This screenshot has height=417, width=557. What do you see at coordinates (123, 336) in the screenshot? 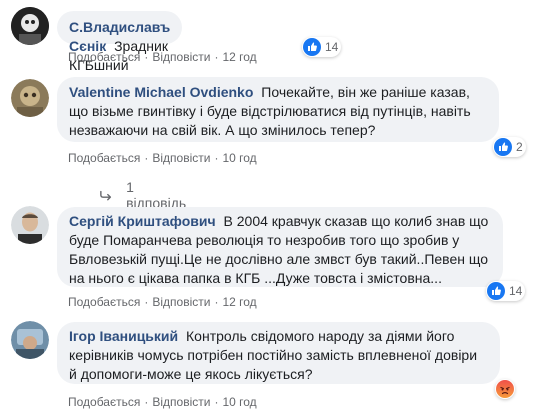
I see `comment-author: Ігор Іваницький` at bounding box center [123, 336].